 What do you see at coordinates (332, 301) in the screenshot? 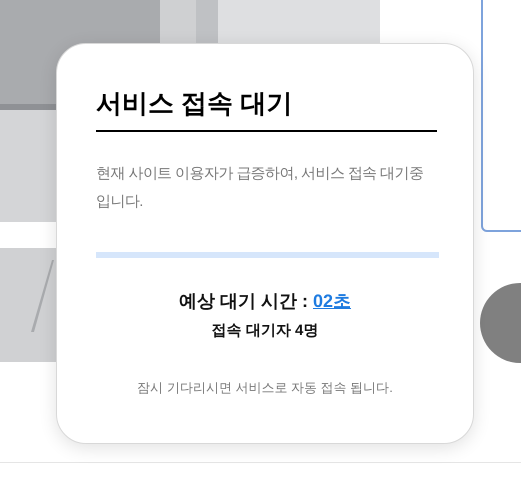
I see `wait-time-link: 02초` at bounding box center [332, 301].